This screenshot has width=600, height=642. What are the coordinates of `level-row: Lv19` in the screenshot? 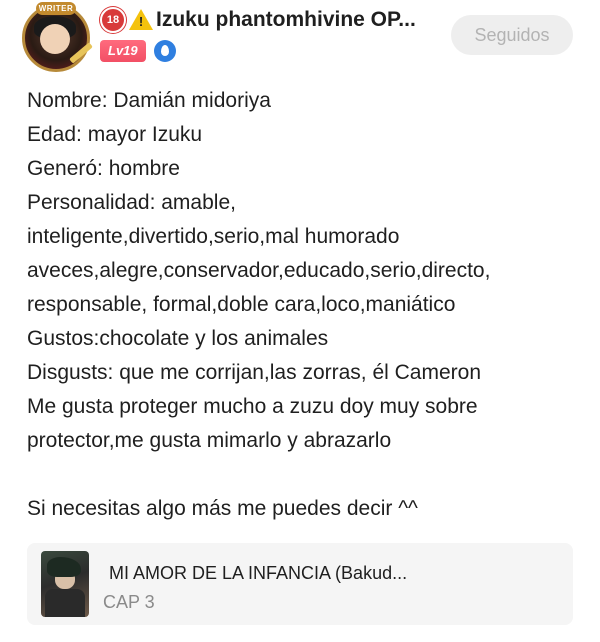 It's located at (138, 51).